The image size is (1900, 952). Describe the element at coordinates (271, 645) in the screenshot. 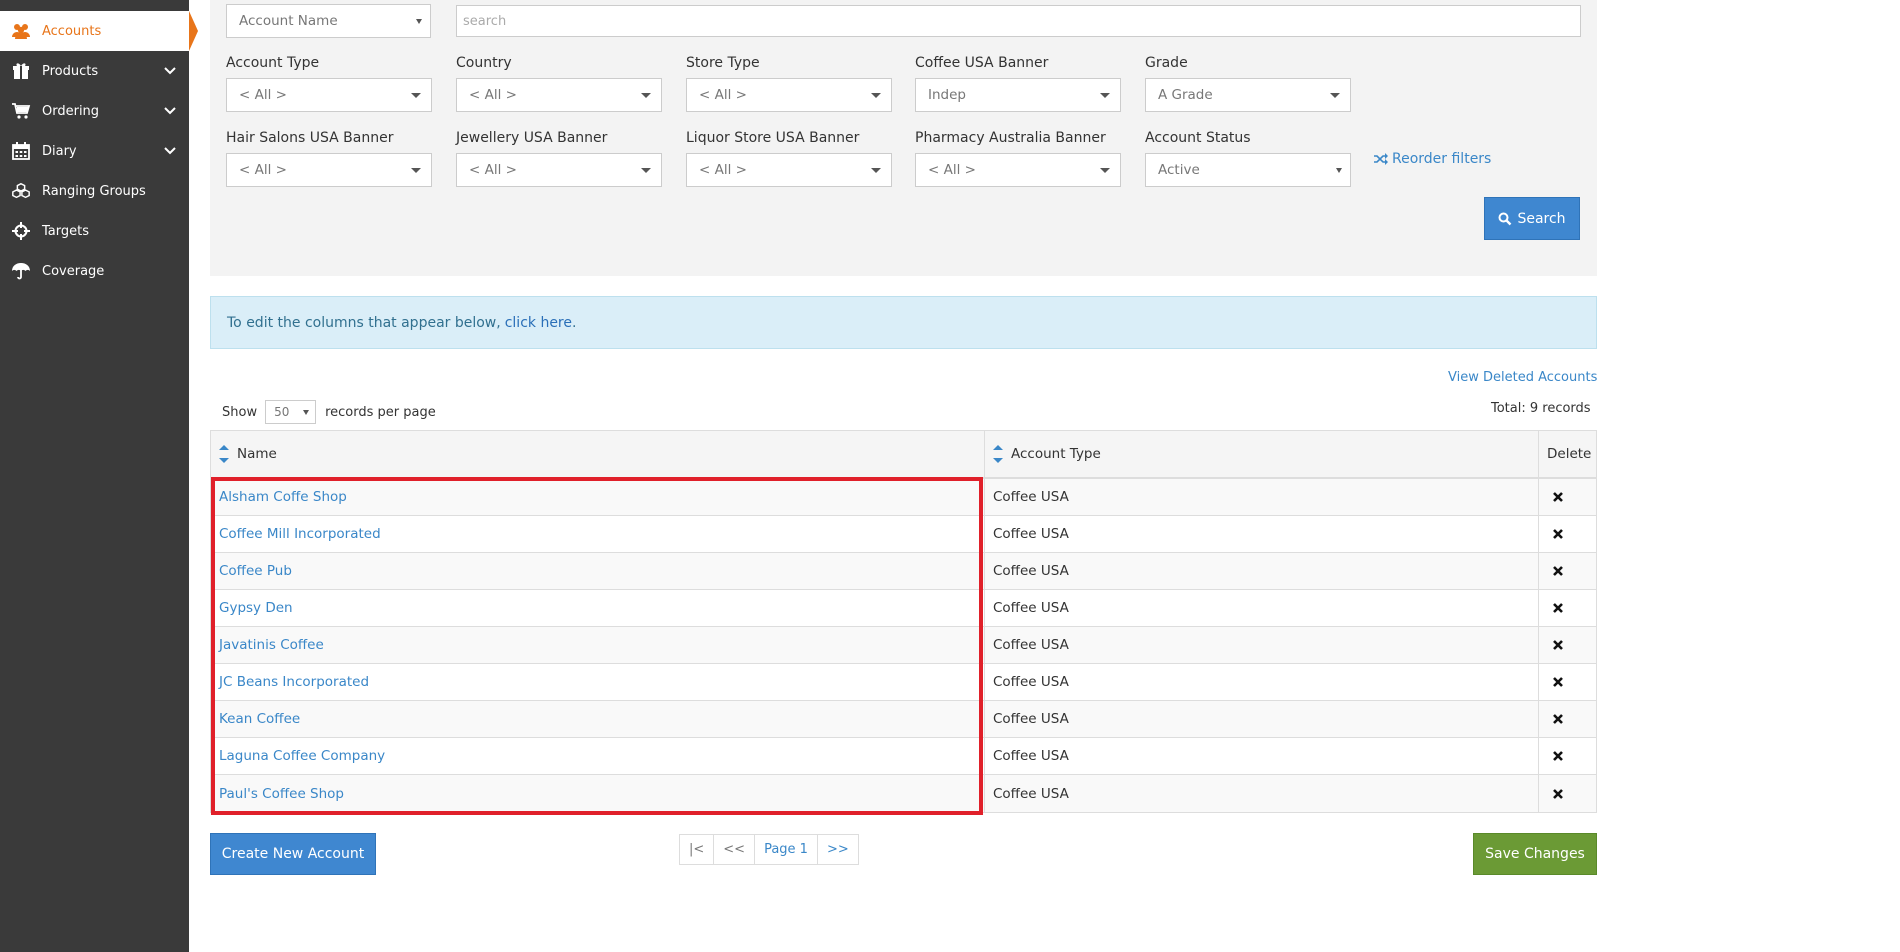

I see `account-link: Javatinis Coffee` at that location.